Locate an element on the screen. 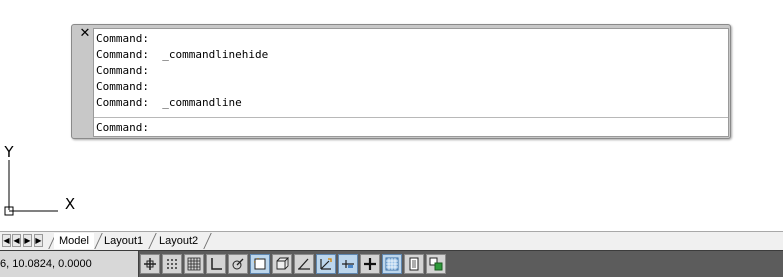 The image size is (783, 277). selection-cycling-icon is located at coordinates (436, 264).